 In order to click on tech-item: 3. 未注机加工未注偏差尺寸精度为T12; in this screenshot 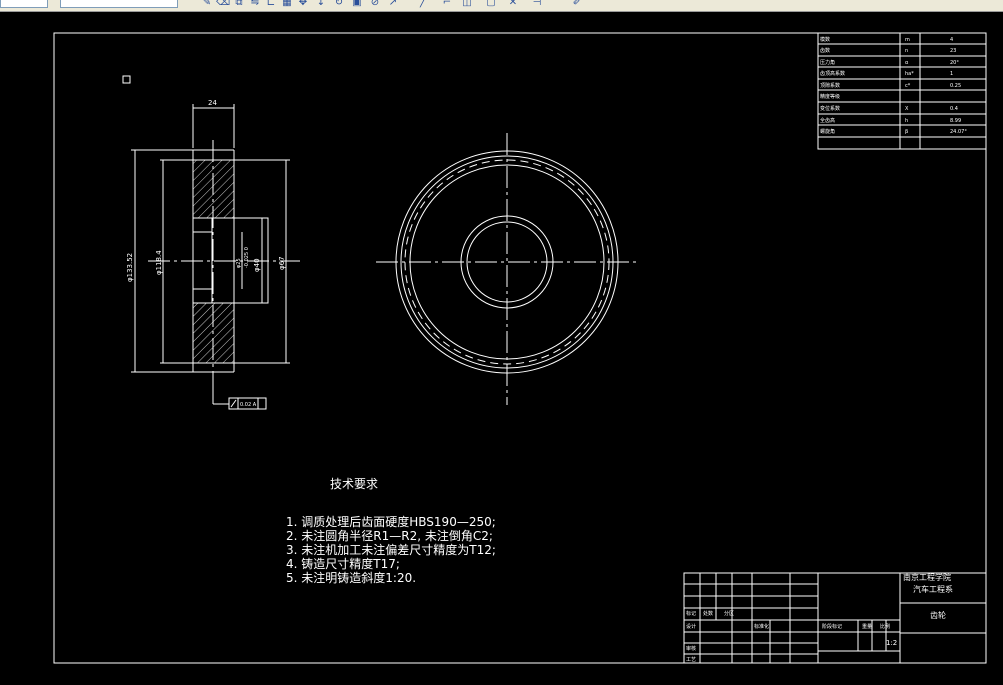, I will do `click(391, 549)`.